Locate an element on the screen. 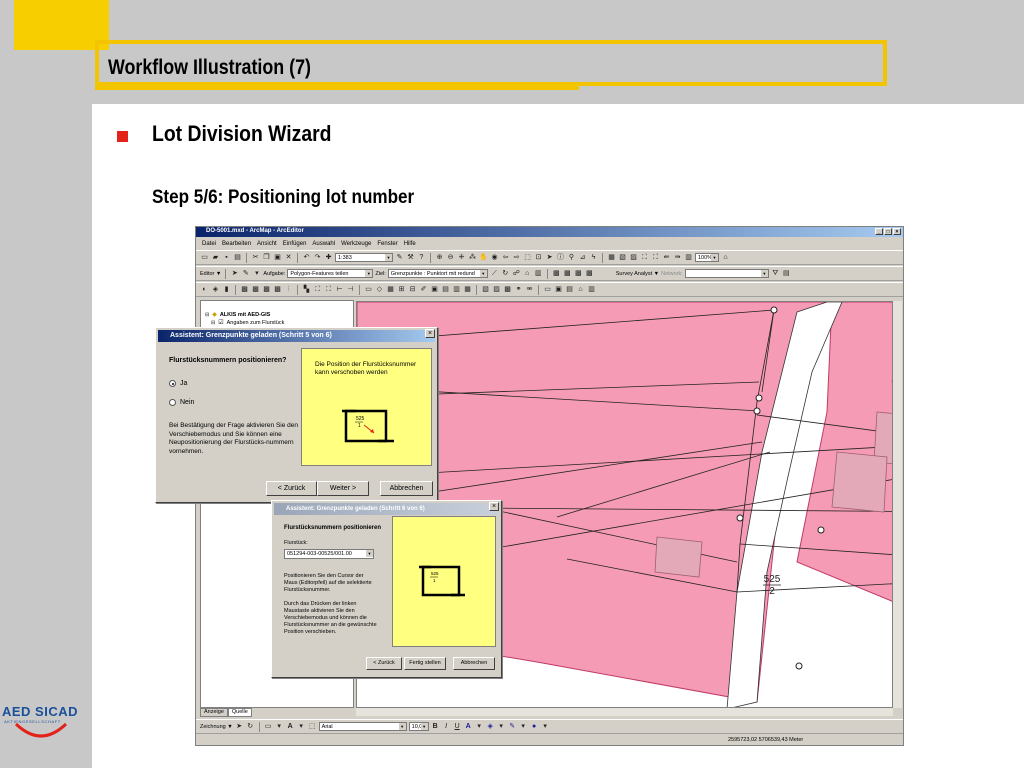  italic-icon: I is located at coordinates (446, 726).